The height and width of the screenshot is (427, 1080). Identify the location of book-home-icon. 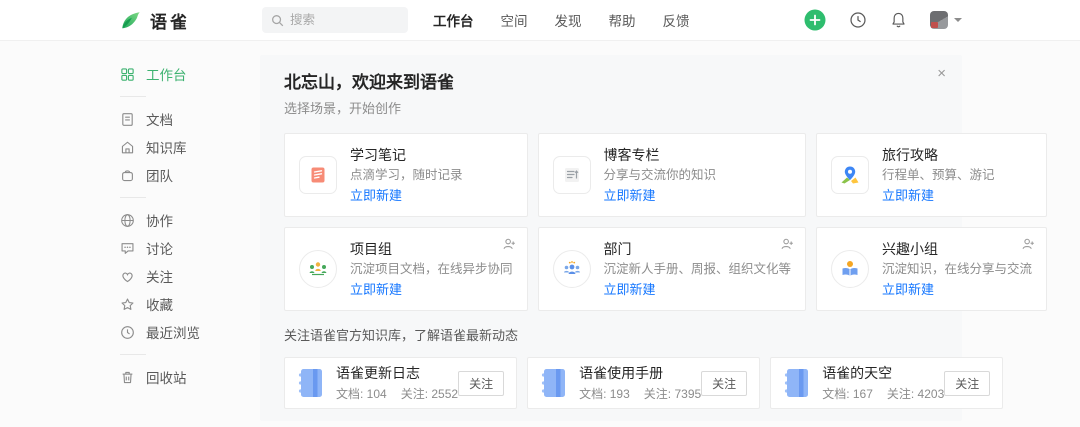
(127, 147).